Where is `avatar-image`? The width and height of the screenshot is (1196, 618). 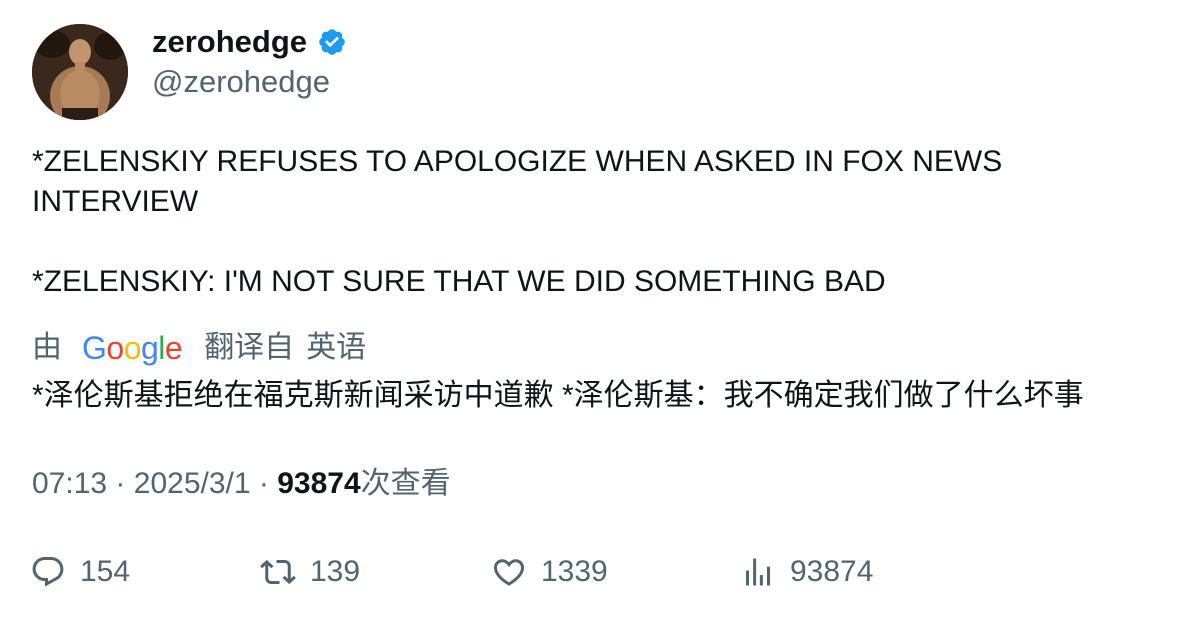 avatar-image is located at coordinates (80, 72).